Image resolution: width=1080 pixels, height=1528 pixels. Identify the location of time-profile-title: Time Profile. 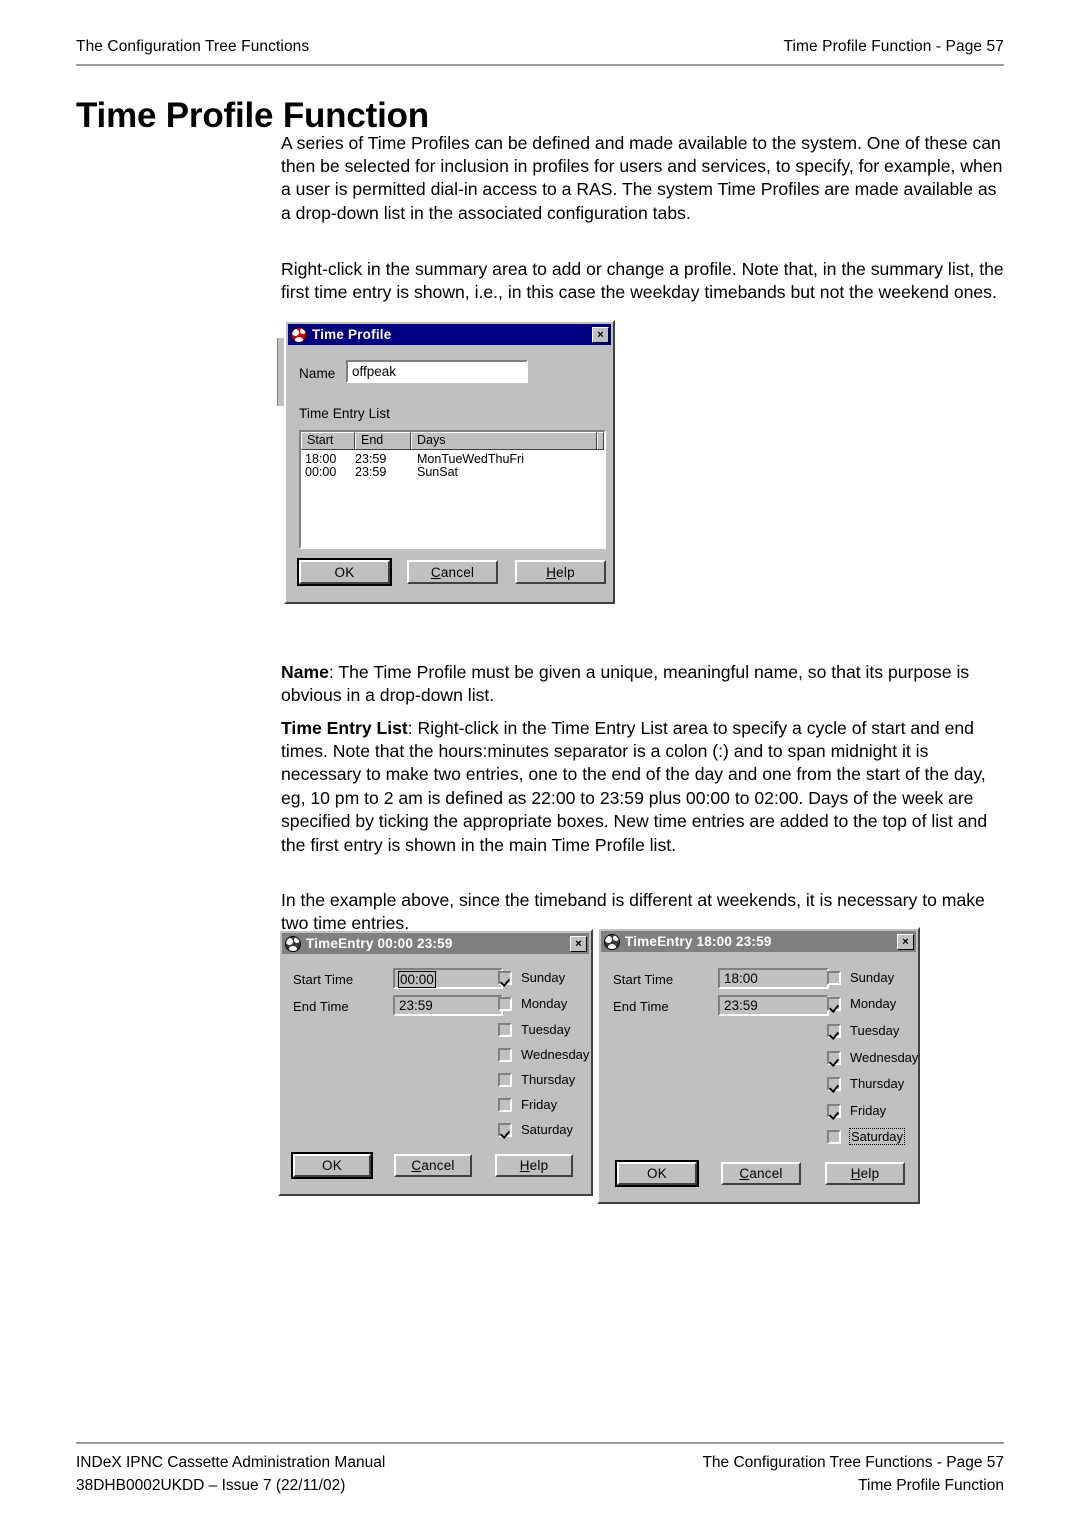
(352, 334).